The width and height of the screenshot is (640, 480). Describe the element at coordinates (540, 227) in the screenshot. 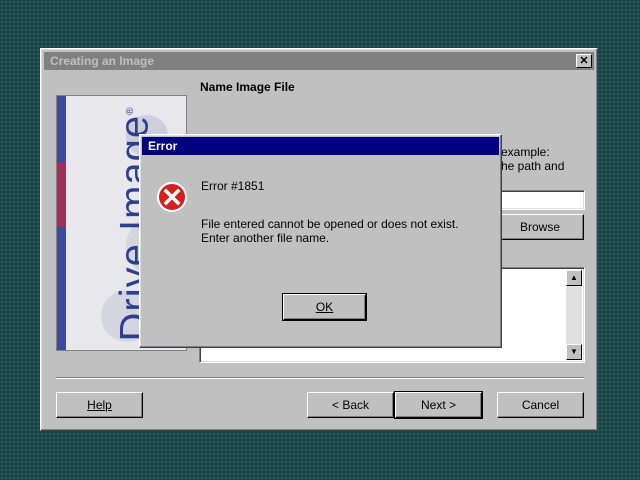

I see `browse-button: Browse` at that location.